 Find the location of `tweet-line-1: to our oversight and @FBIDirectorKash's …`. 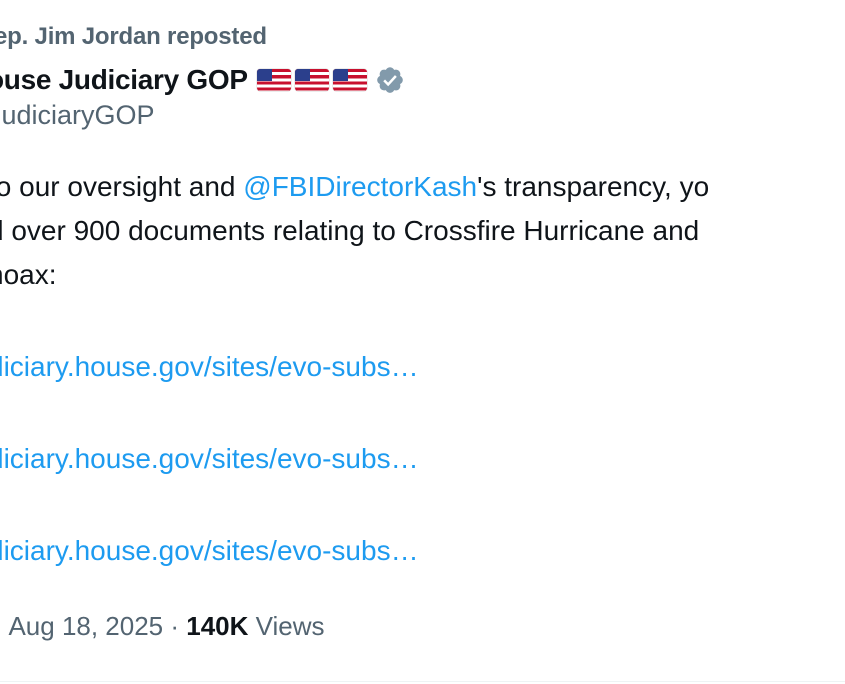

tweet-line-1: to our oversight and @FBIDirectorKash's … is located at coordinates (422, 187).